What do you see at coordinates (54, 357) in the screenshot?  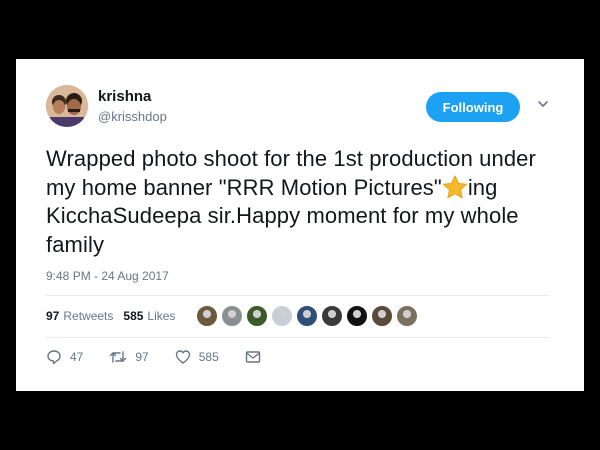 I see `reply-icon` at bounding box center [54, 357].